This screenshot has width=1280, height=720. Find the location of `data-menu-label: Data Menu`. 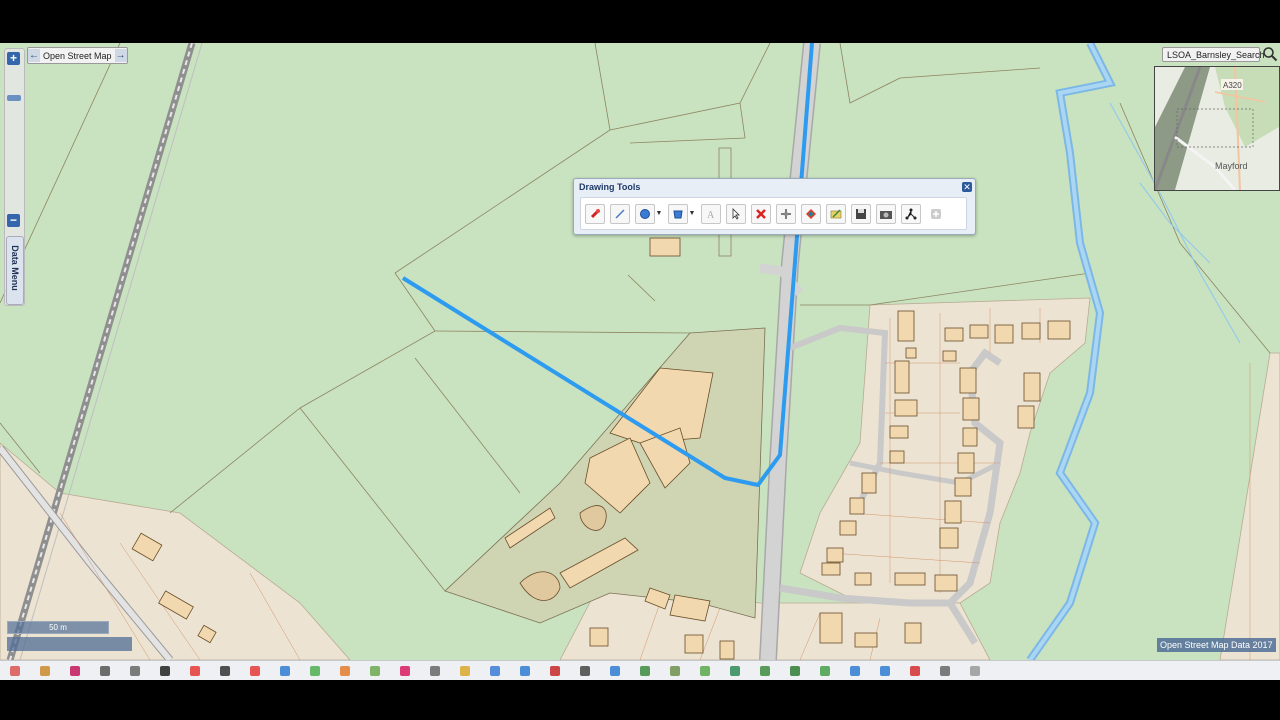

data-menu-label: Data Menu is located at coordinates (15, 268).